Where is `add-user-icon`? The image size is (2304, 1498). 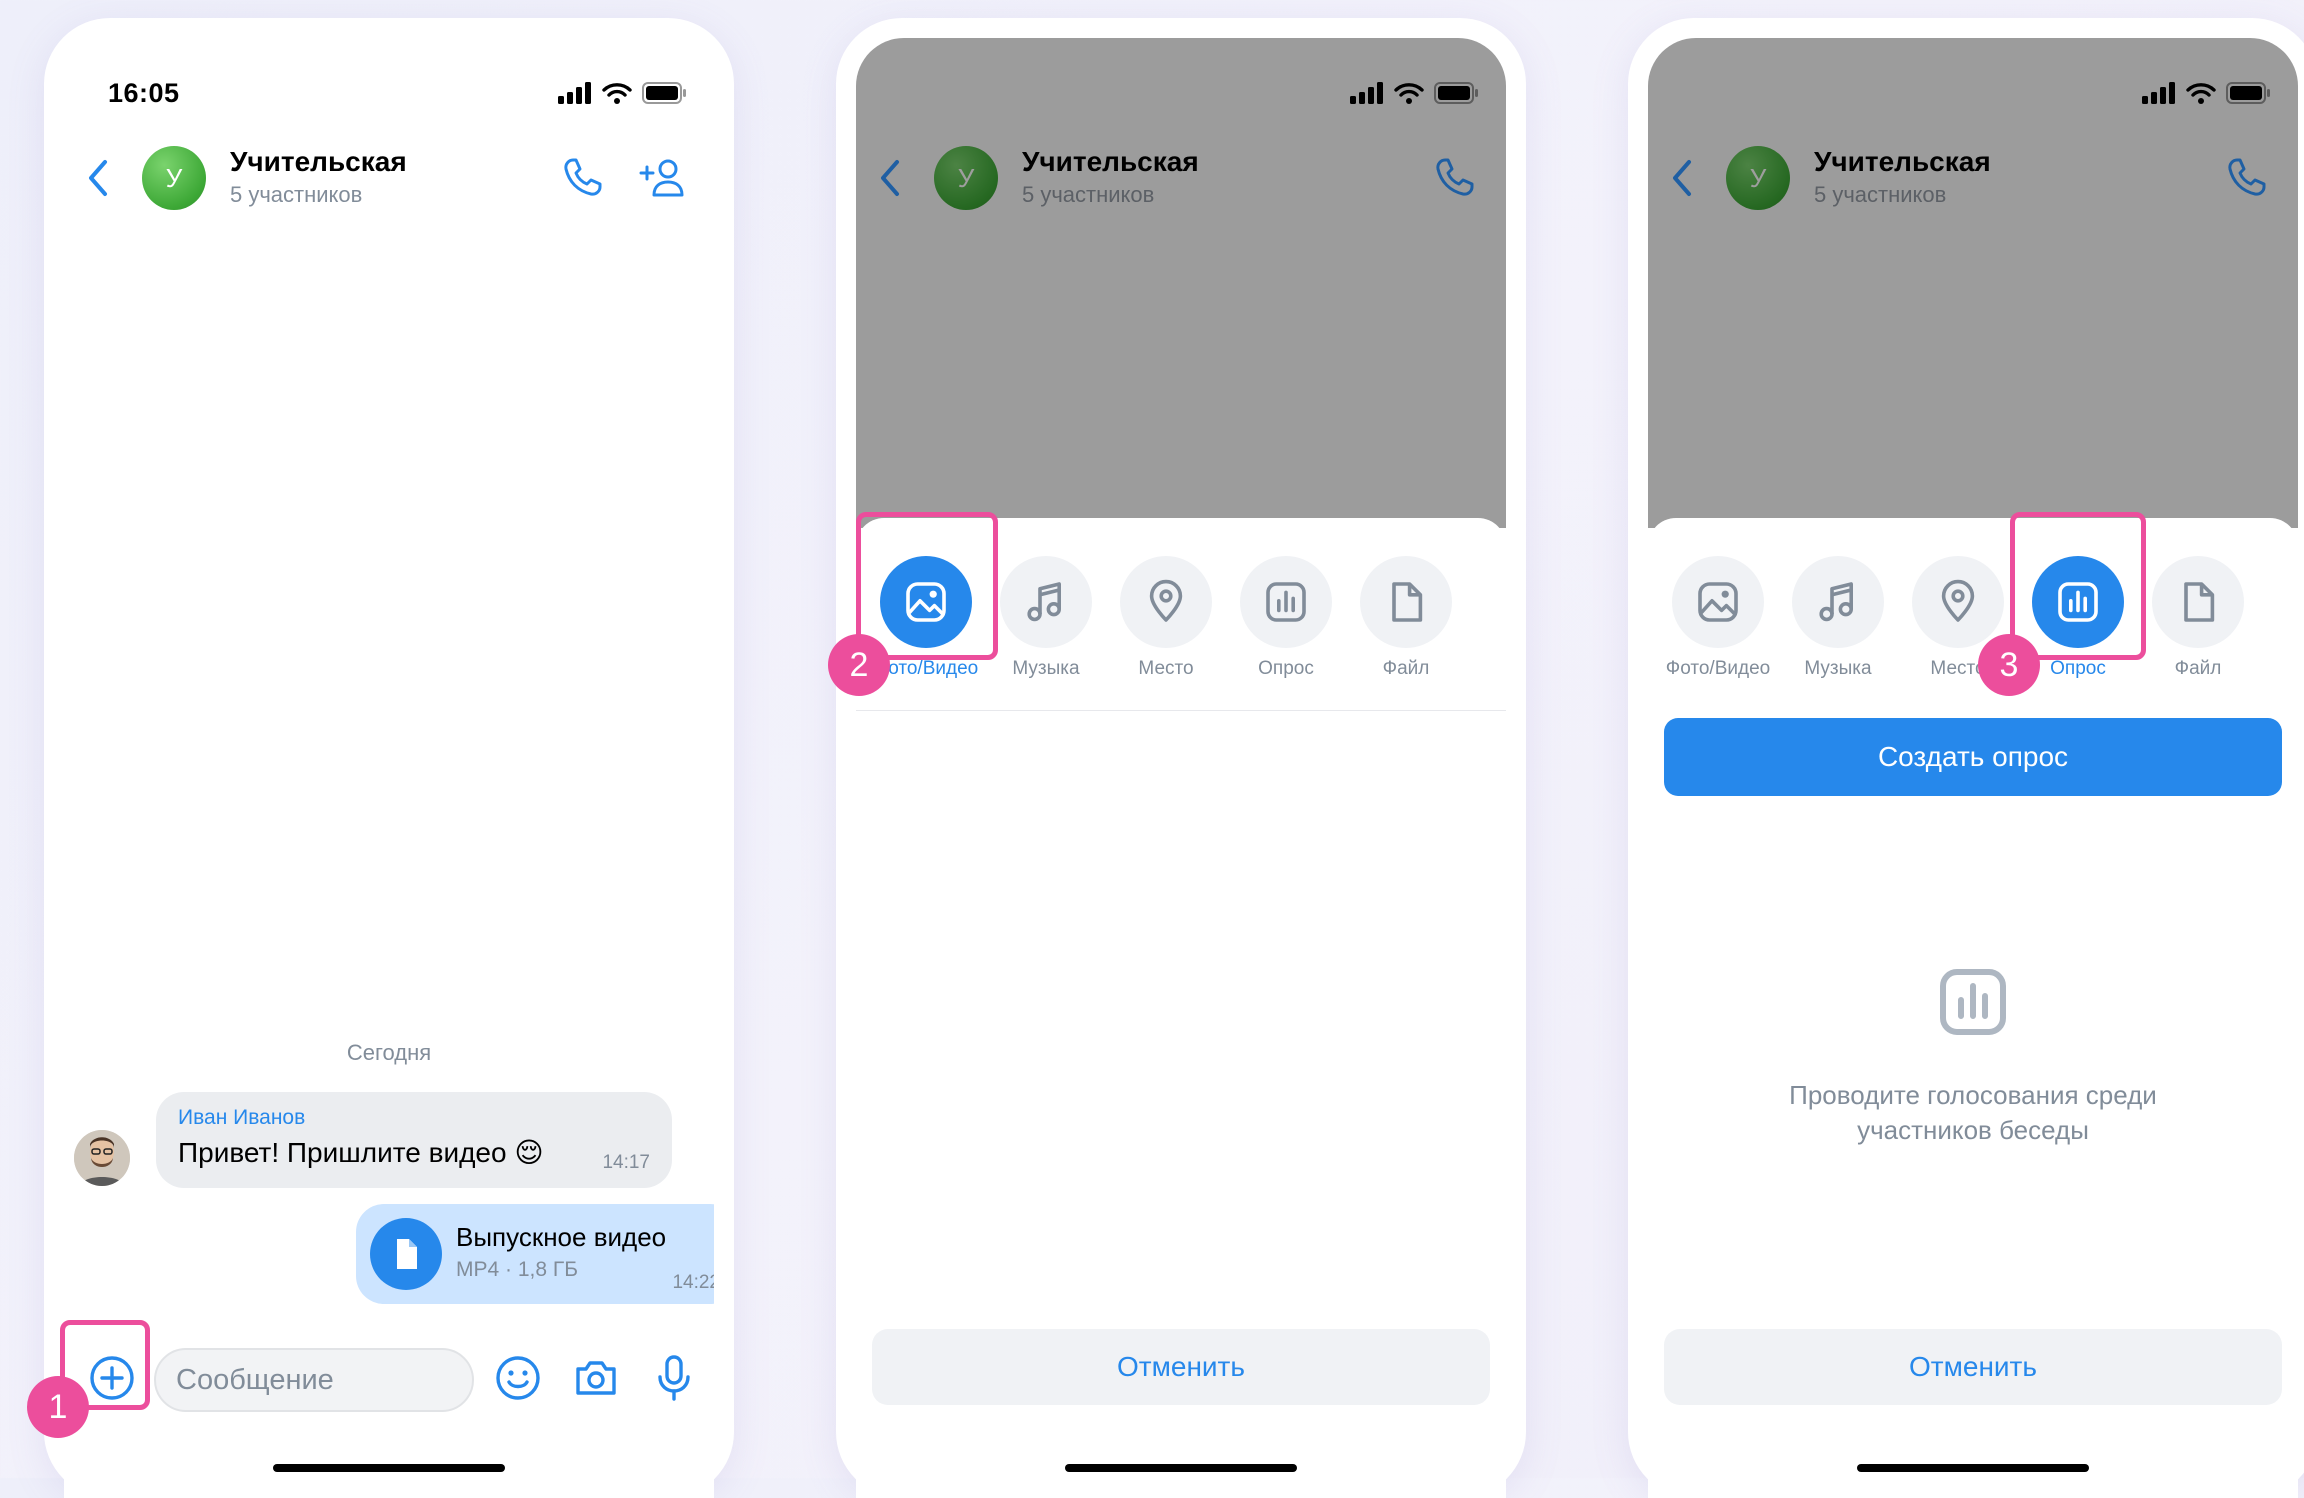 add-user-icon is located at coordinates (664, 178).